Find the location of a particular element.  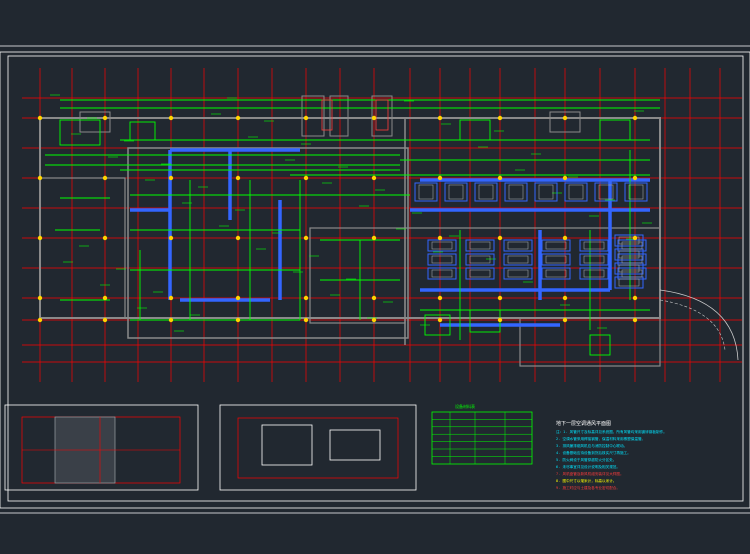

west-wing-wall is located at coordinates (82, 248).